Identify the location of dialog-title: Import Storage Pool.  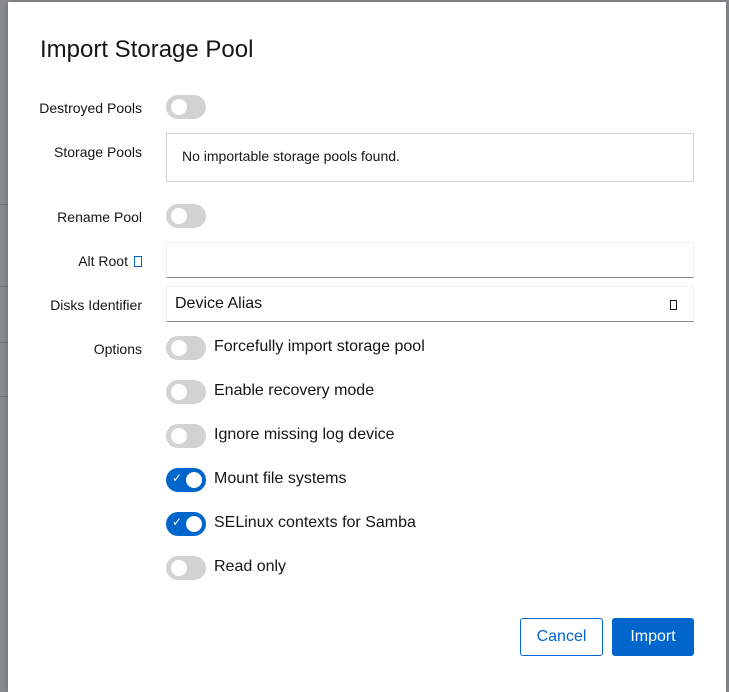
(147, 49).